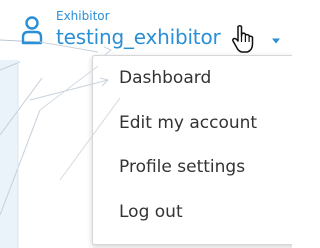 The image size is (320, 248). Describe the element at coordinates (276, 41) in the screenshot. I see `caret-down-icon` at that location.